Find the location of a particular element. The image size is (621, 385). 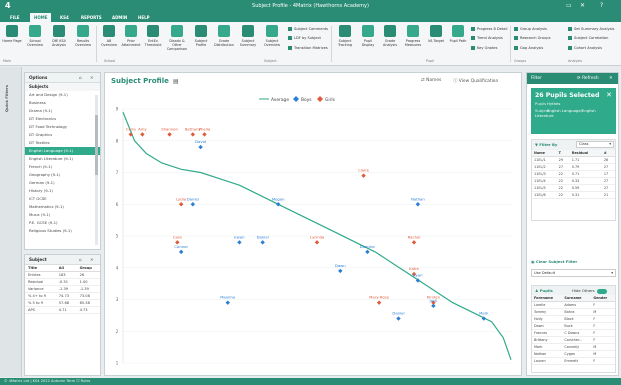

stat-row: Residual -0.51 1.00 is located at coordinates (62, 282).